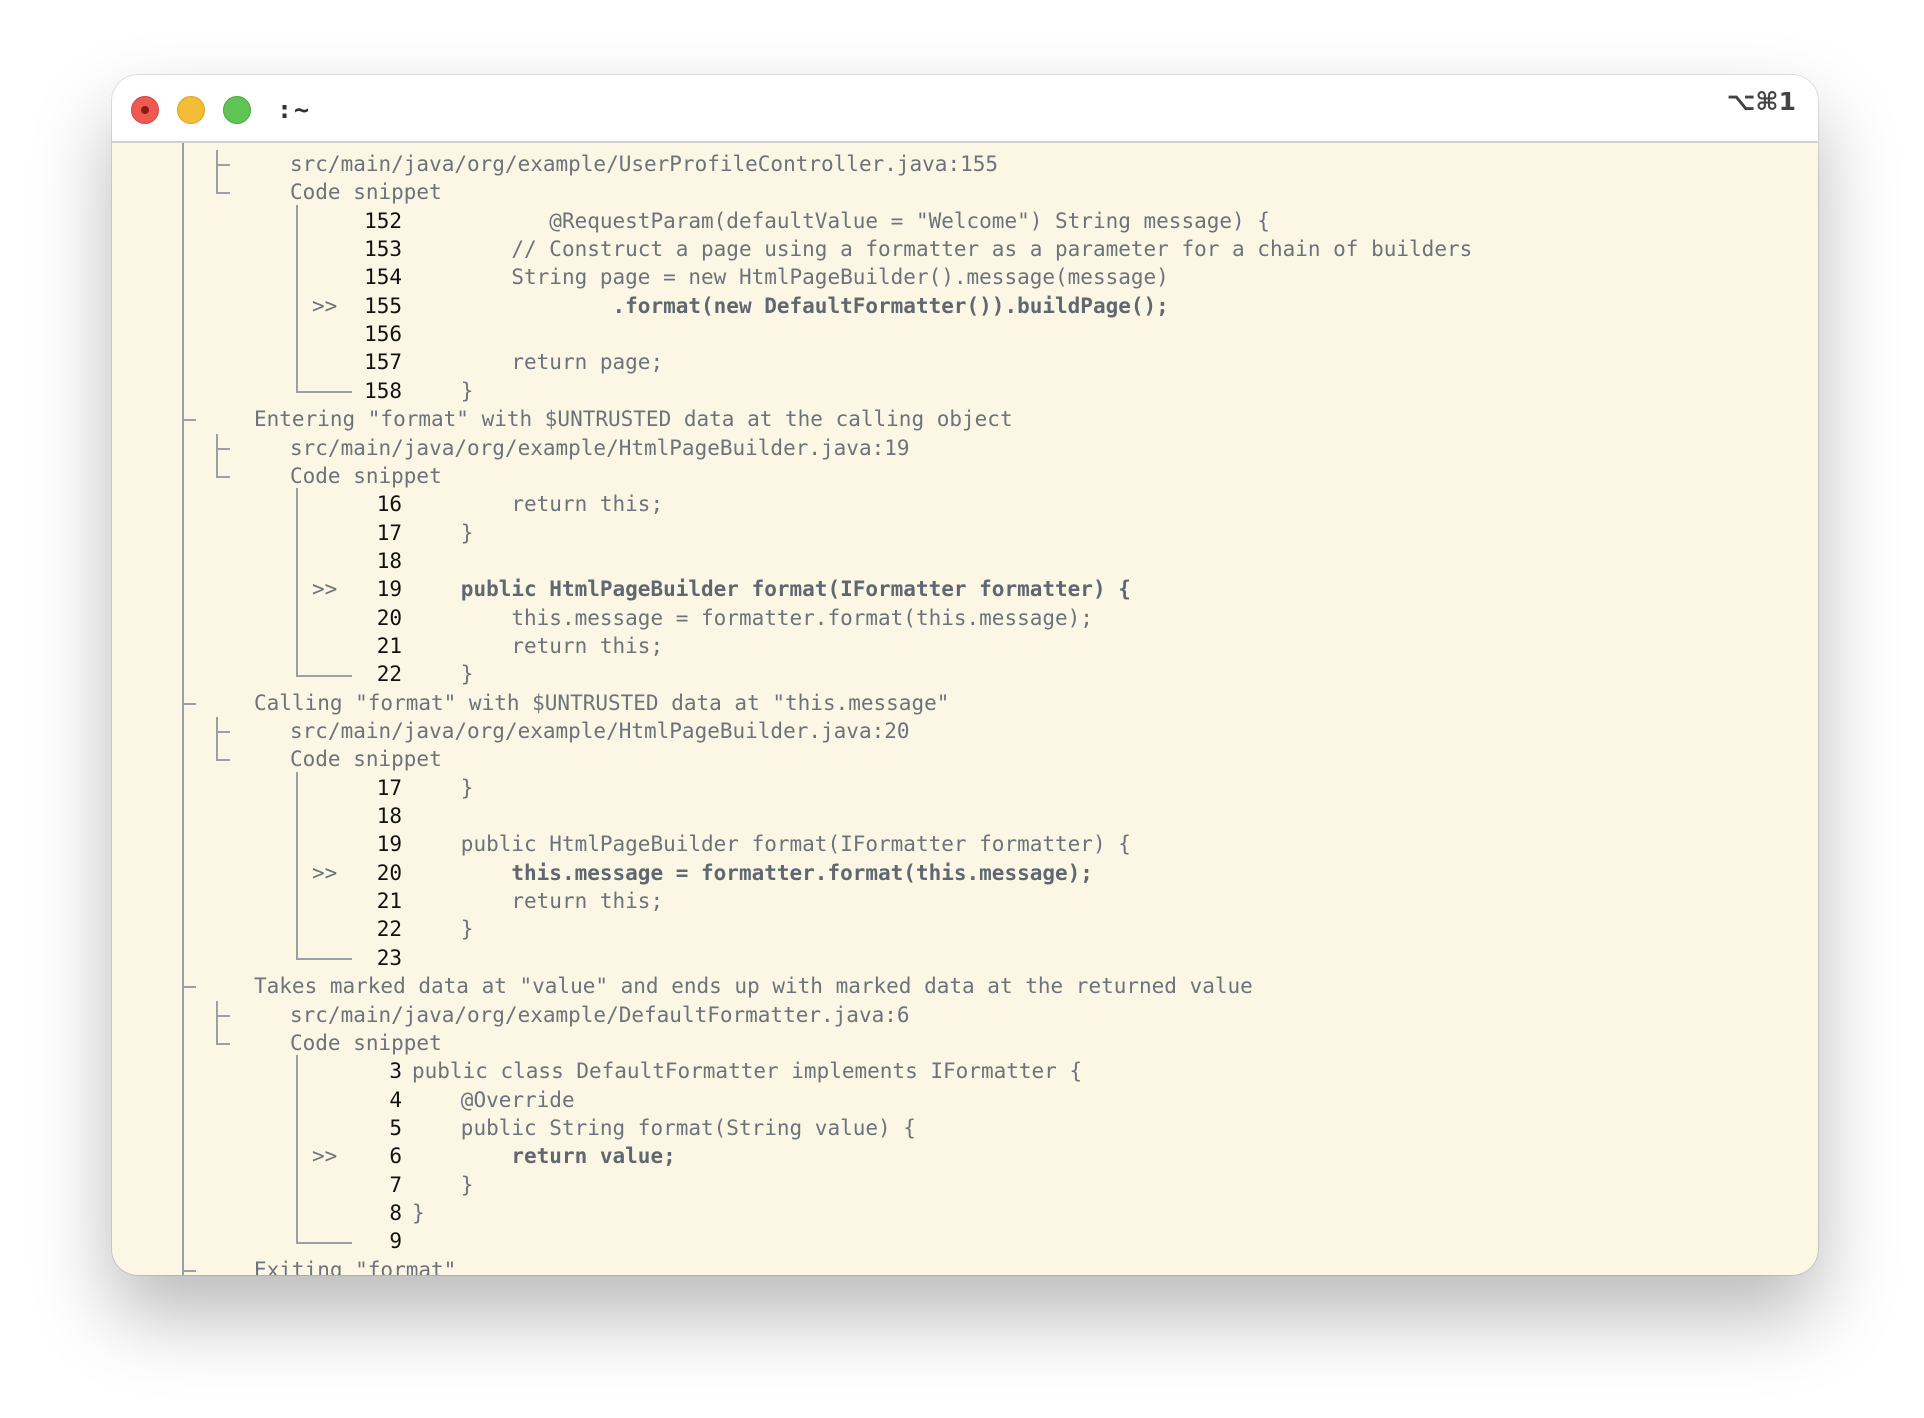 The height and width of the screenshot is (1418, 1924). What do you see at coordinates (383, 334) in the screenshot?
I see `line-number: 156` at bounding box center [383, 334].